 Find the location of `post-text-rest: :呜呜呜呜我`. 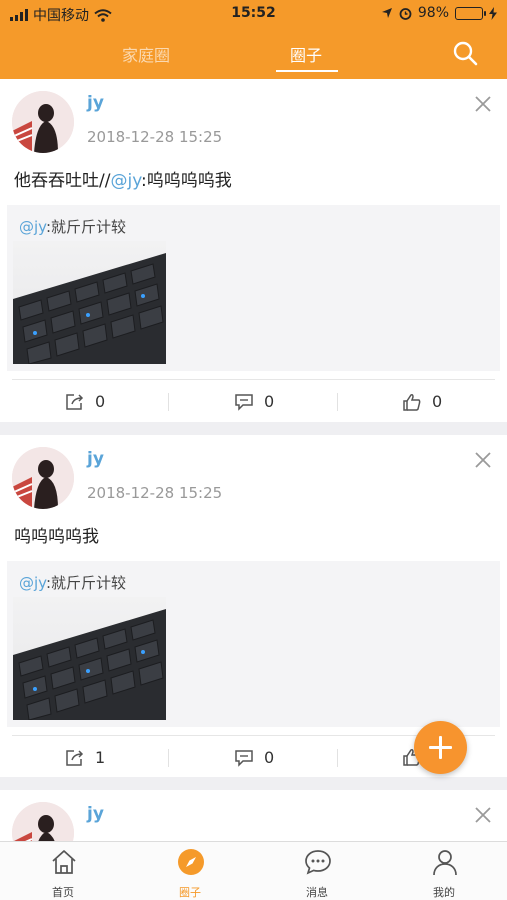

post-text-rest: :呜呜呜呜我 is located at coordinates (186, 181).